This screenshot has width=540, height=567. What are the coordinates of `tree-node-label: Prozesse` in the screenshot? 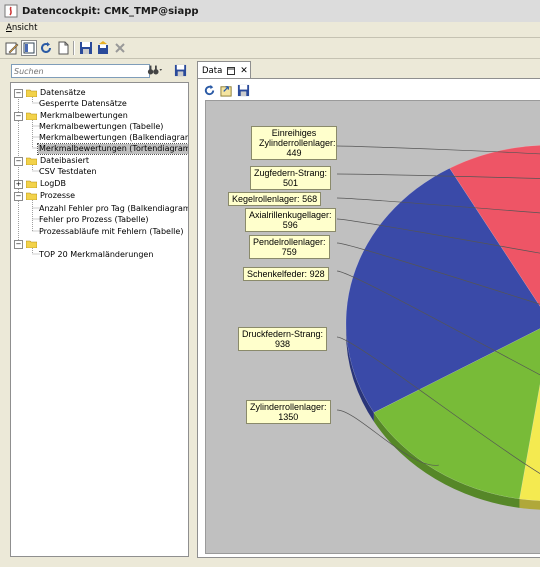 It's located at (58, 195).